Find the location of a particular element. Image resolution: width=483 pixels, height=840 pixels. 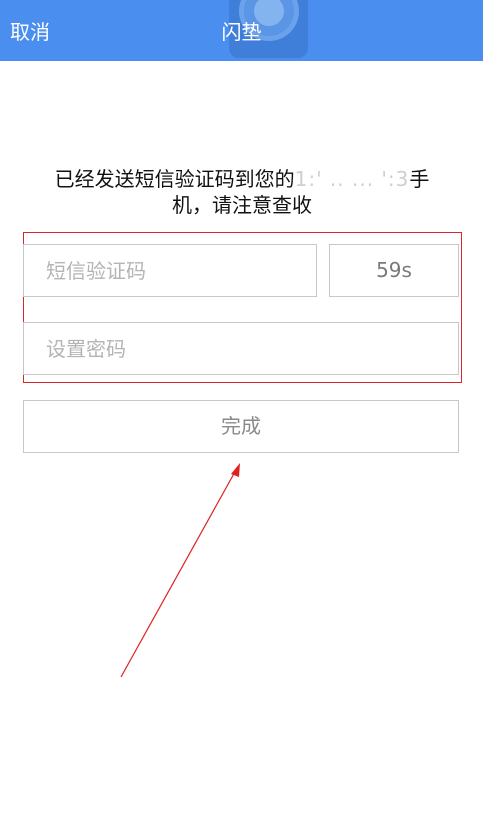

message-suffix: 手 is located at coordinates (419, 179).